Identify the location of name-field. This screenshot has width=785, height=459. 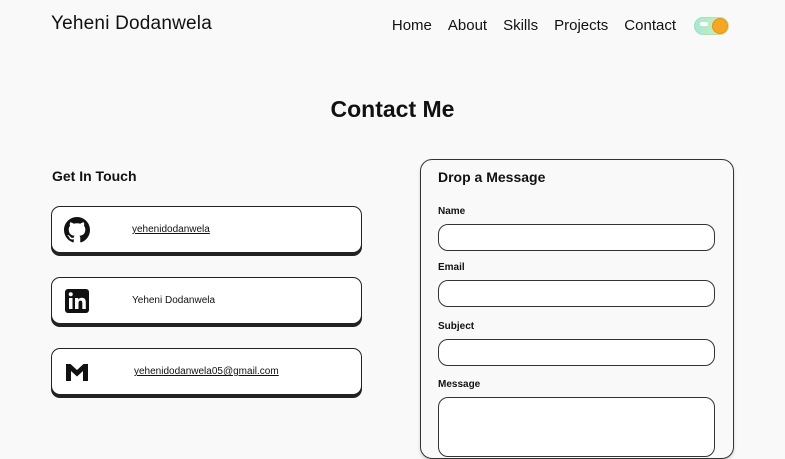
(576, 237).